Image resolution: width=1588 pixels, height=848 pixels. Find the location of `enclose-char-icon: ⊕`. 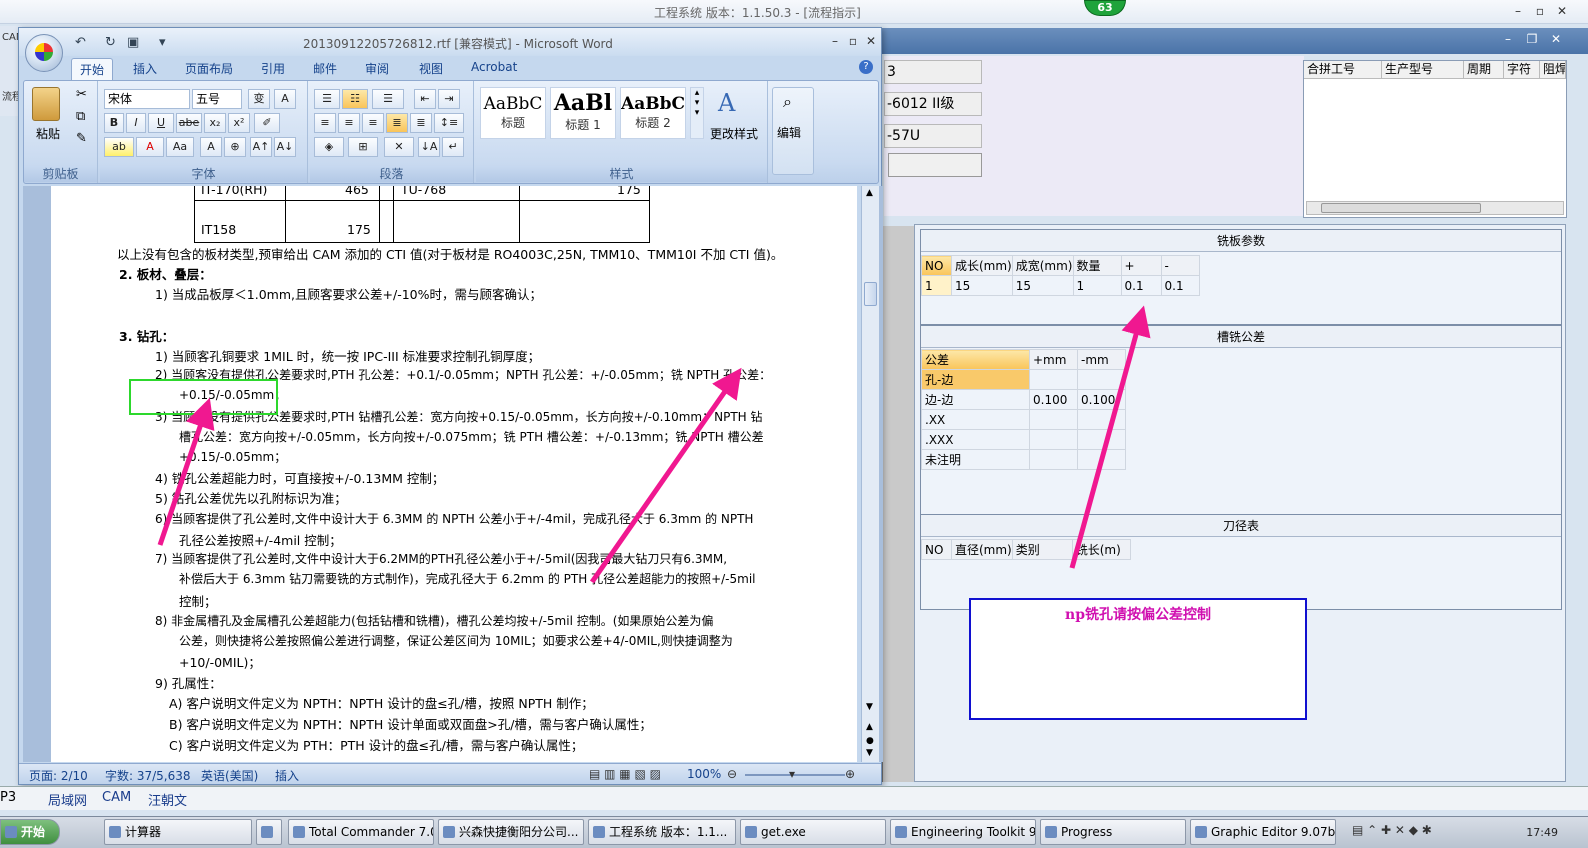

enclose-char-icon: ⊕ is located at coordinates (235, 147).